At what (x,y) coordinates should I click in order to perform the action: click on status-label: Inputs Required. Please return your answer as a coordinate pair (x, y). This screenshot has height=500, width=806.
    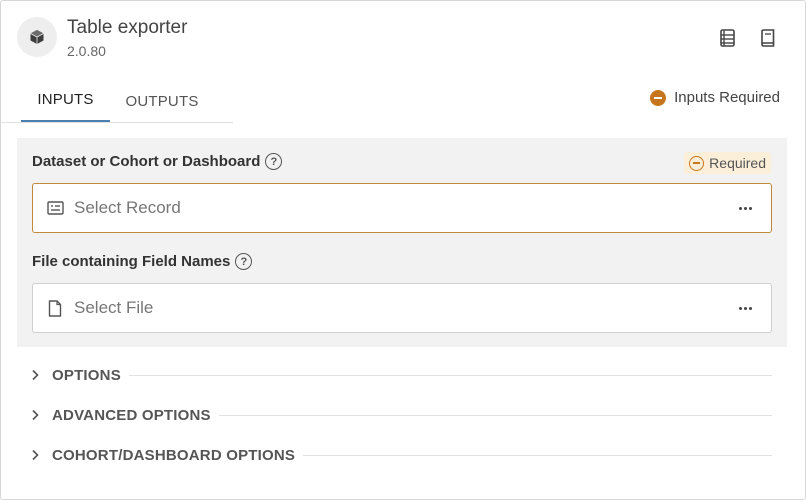
    Looking at the image, I should click on (727, 97).